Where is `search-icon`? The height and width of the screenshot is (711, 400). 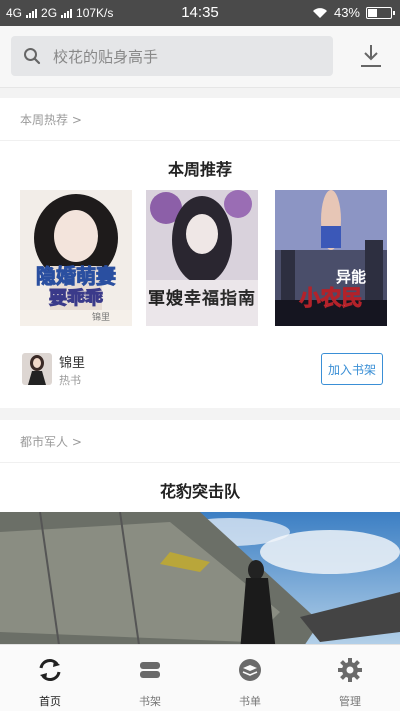 search-icon is located at coordinates (32, 56).